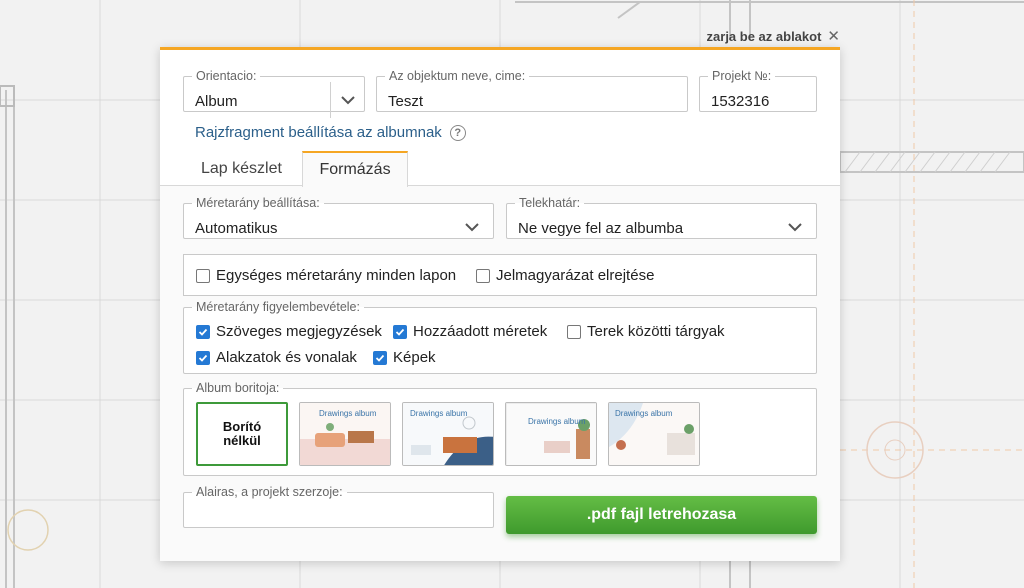  I want to click on help-icon: ?, so click(457, 132).